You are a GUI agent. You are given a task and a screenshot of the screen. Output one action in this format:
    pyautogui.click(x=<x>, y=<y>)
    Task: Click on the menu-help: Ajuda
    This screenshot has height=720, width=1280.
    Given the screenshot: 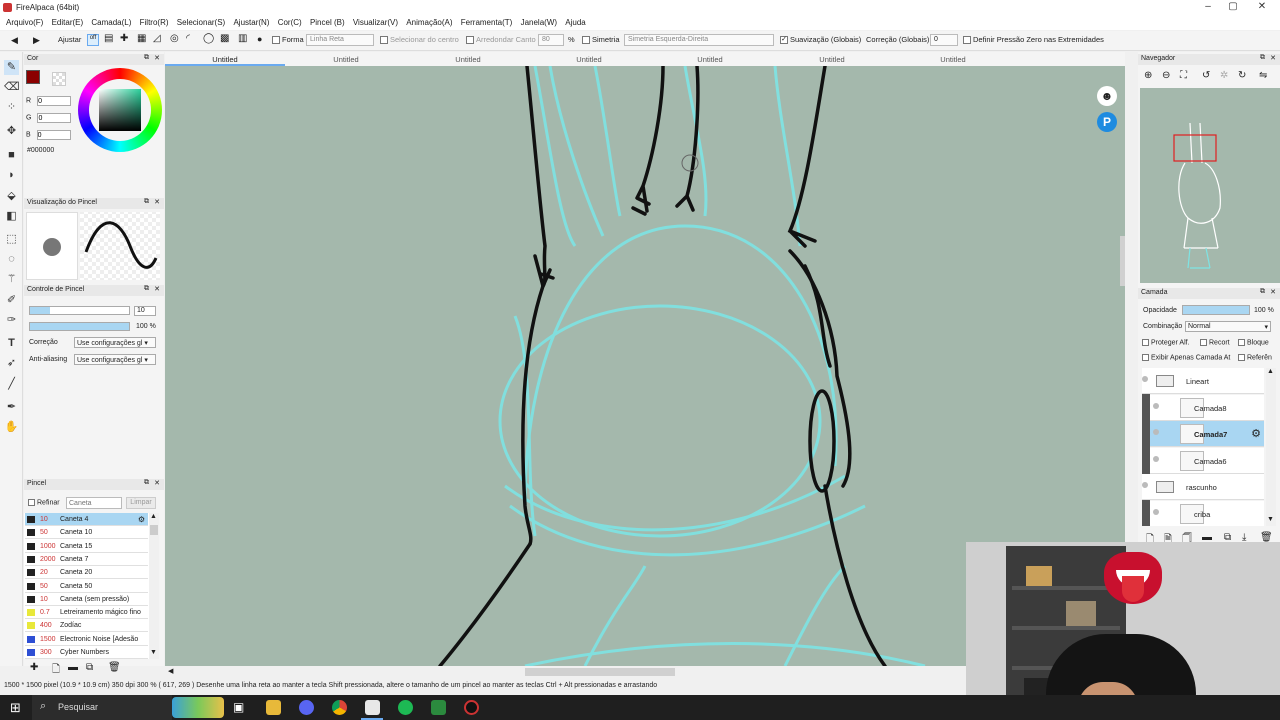 What is the action you would take?
    pyautogui.click(x=575, y=22)
    